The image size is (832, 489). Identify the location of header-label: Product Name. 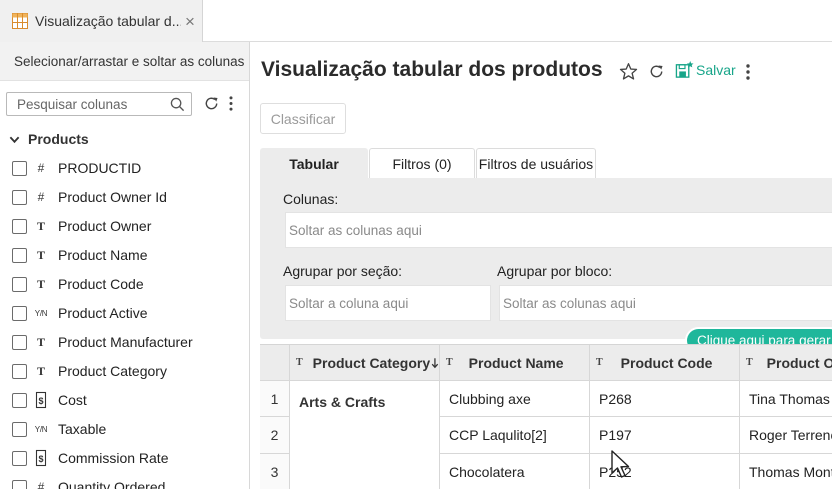
(516, 362).